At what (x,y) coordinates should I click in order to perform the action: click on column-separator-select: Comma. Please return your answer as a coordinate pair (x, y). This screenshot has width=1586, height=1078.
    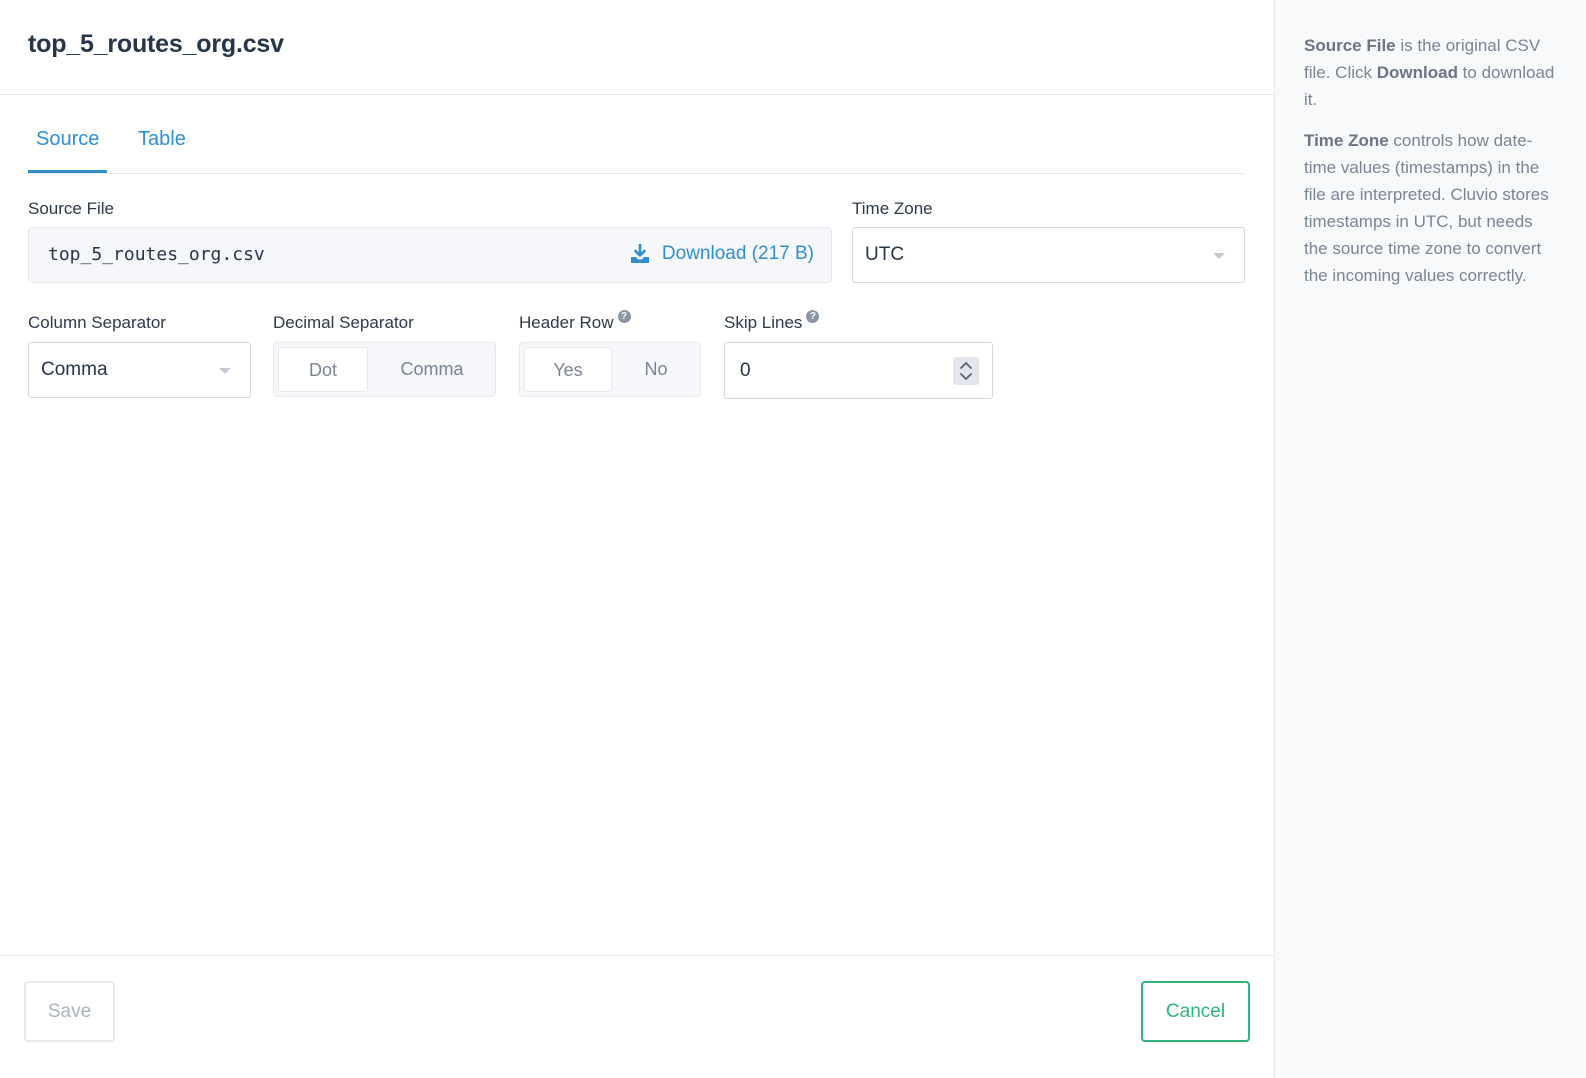
    Looking at the image, I should click on (139, 370).